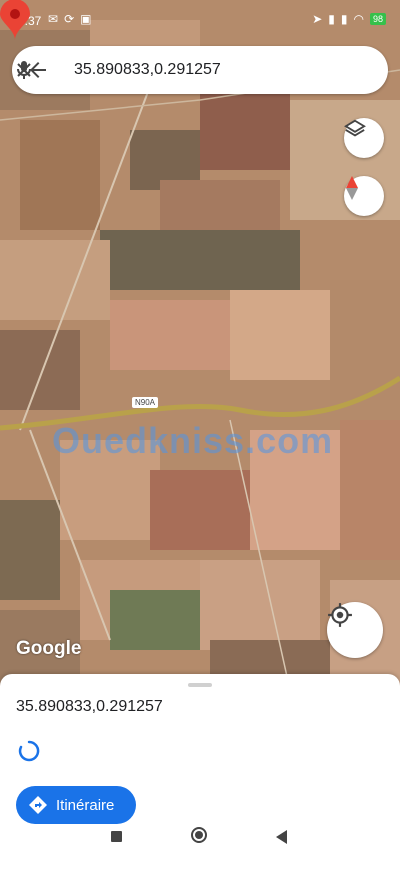  I want to click on system-nav-bar, so click(200, 840).